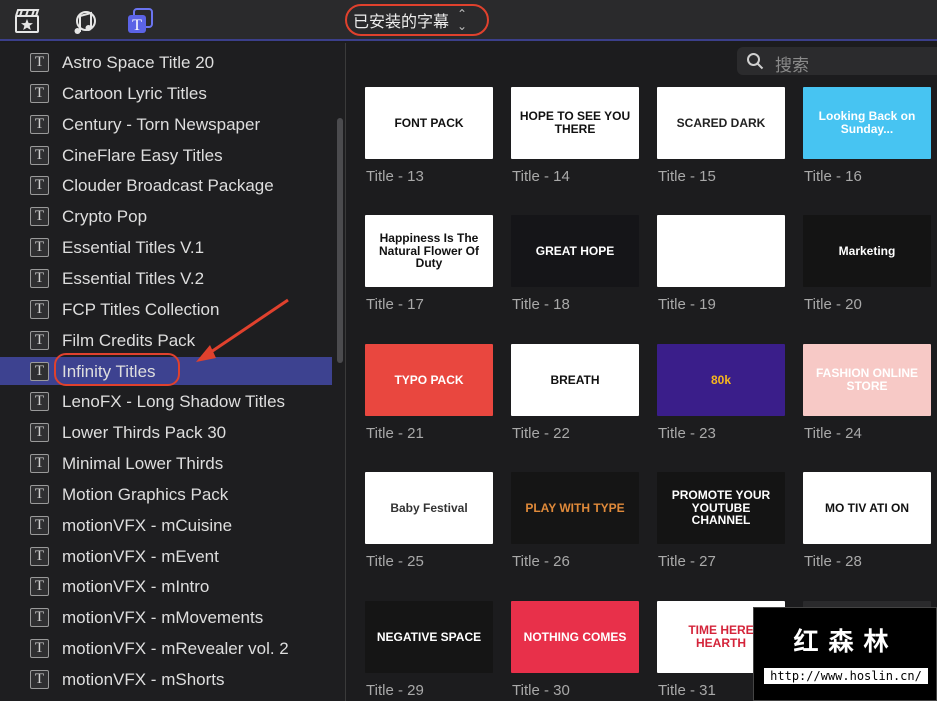  Describe the element at coordinates (133, 278) in the screenshot. I see `sidebar-item-label: Essential Titles V.2` at that location.